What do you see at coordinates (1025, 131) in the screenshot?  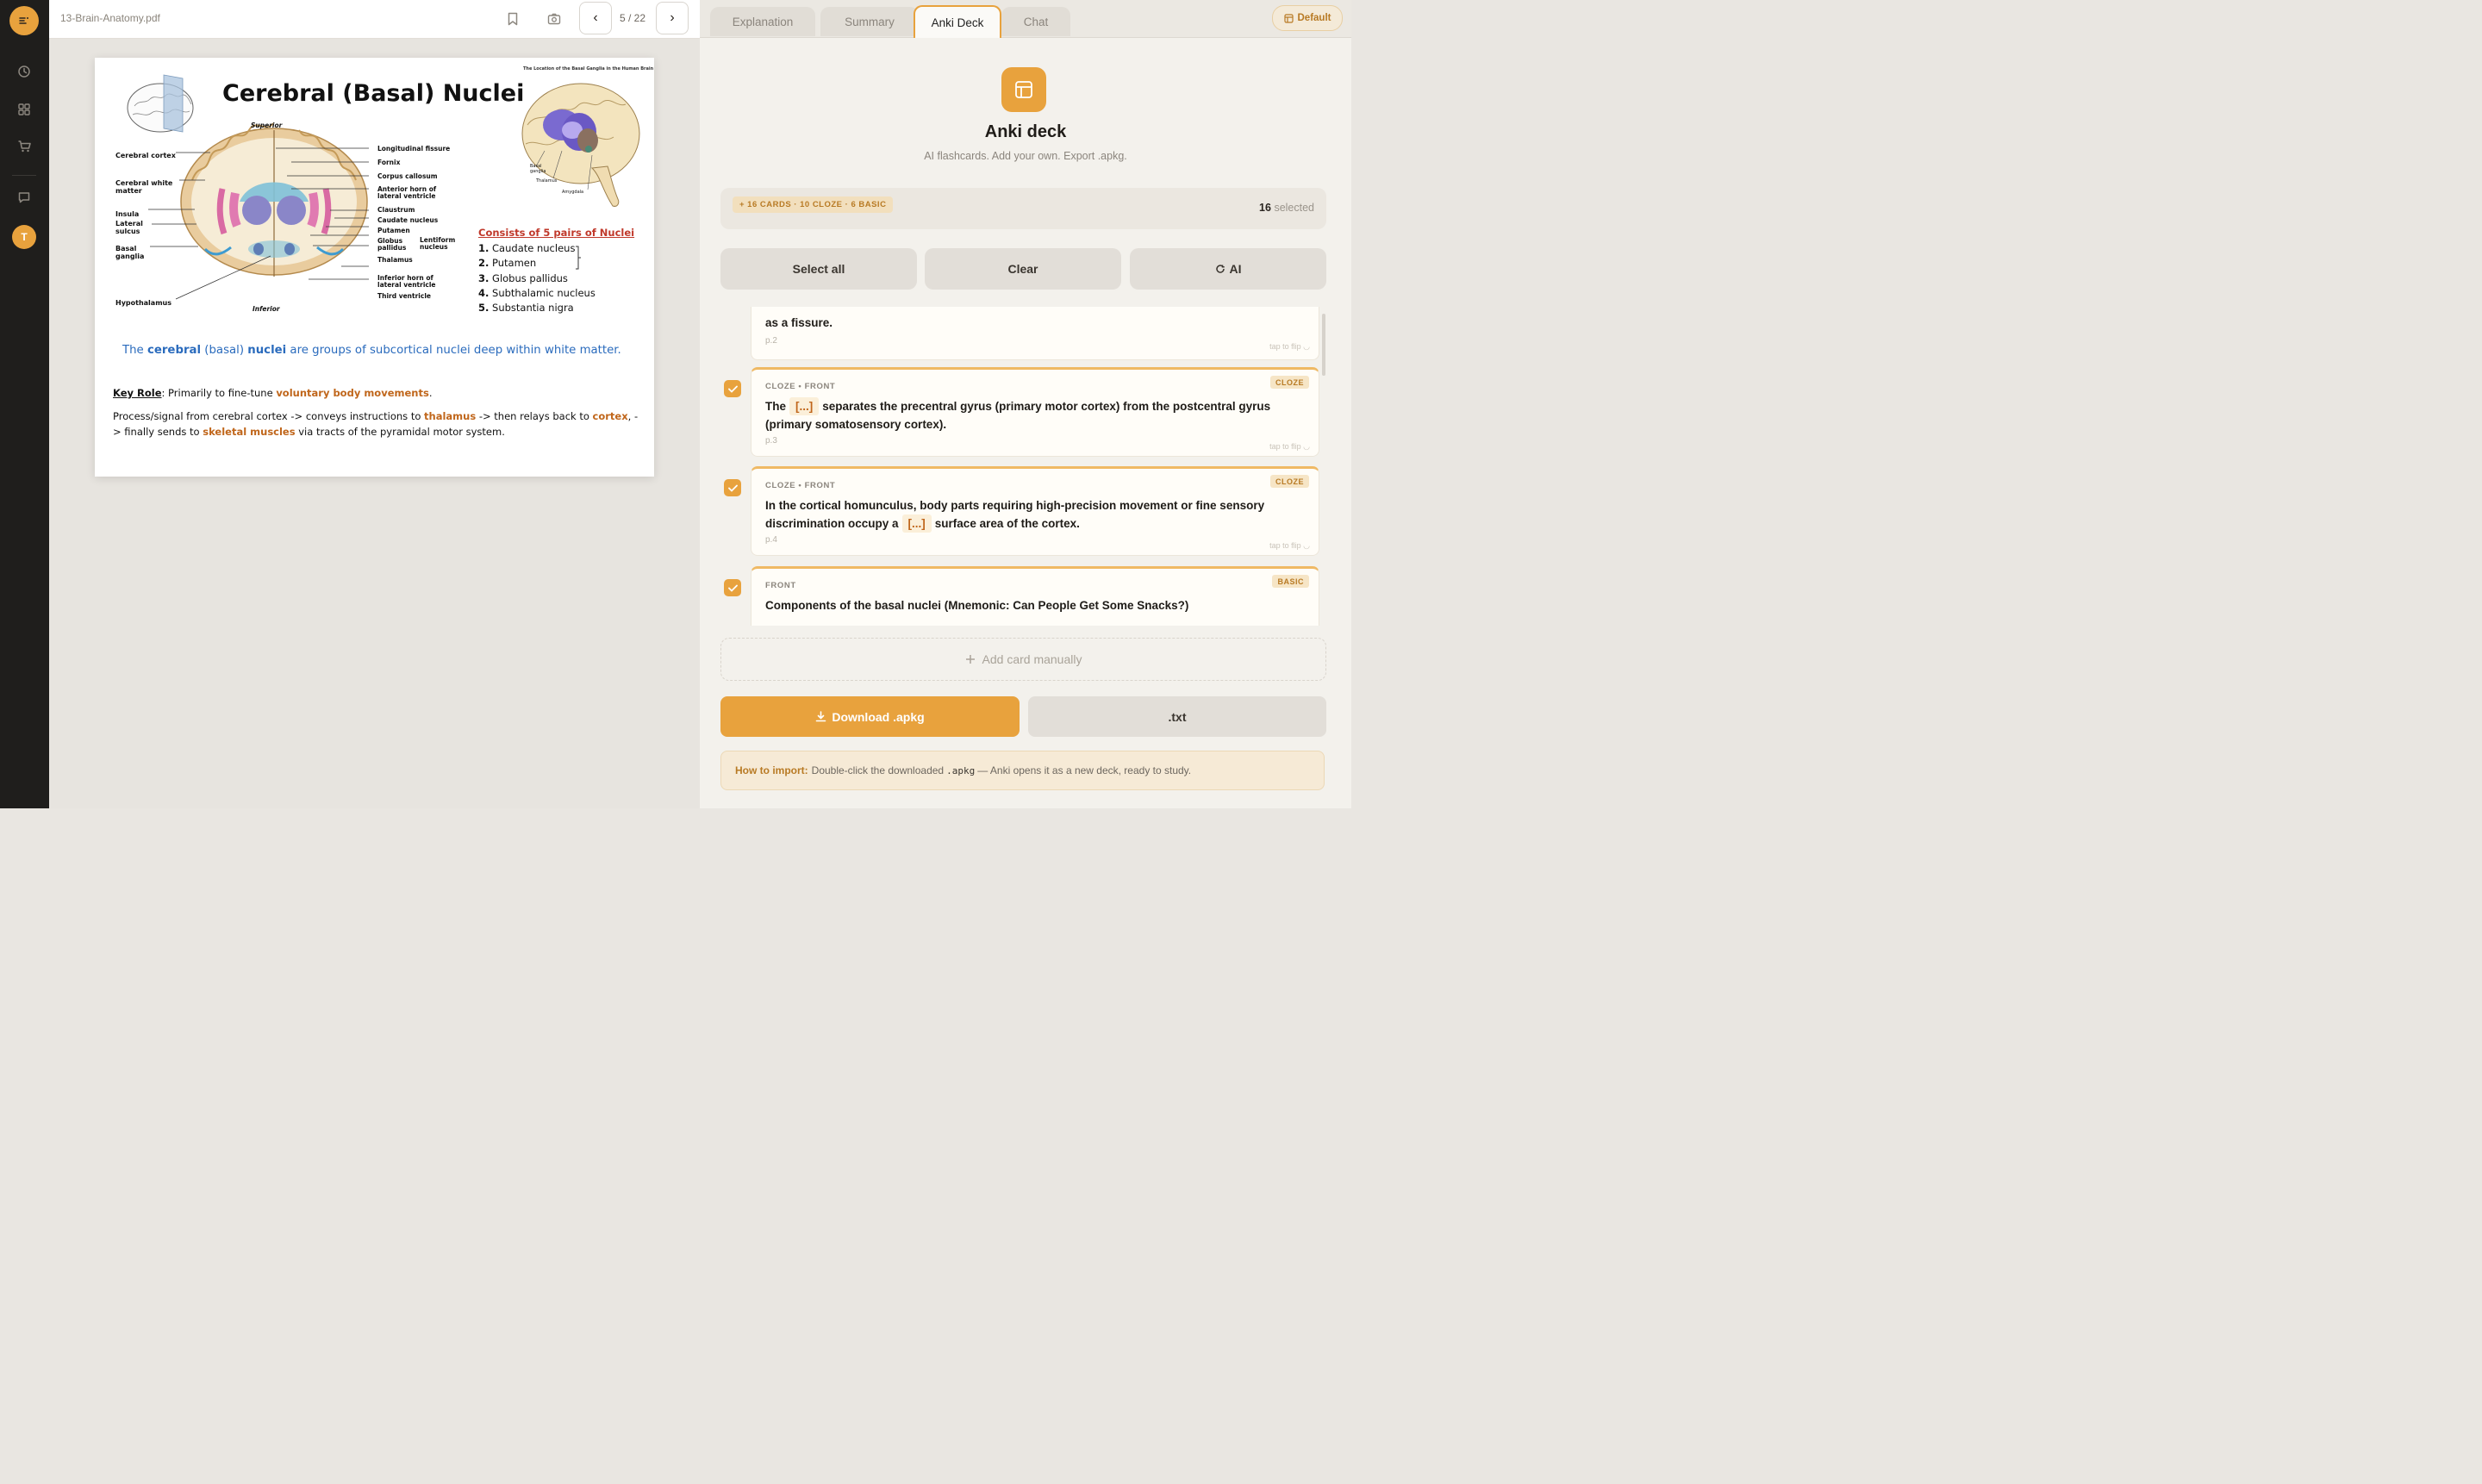 I see `deck-title: Anki deck` at bounding box center [1025, 131].